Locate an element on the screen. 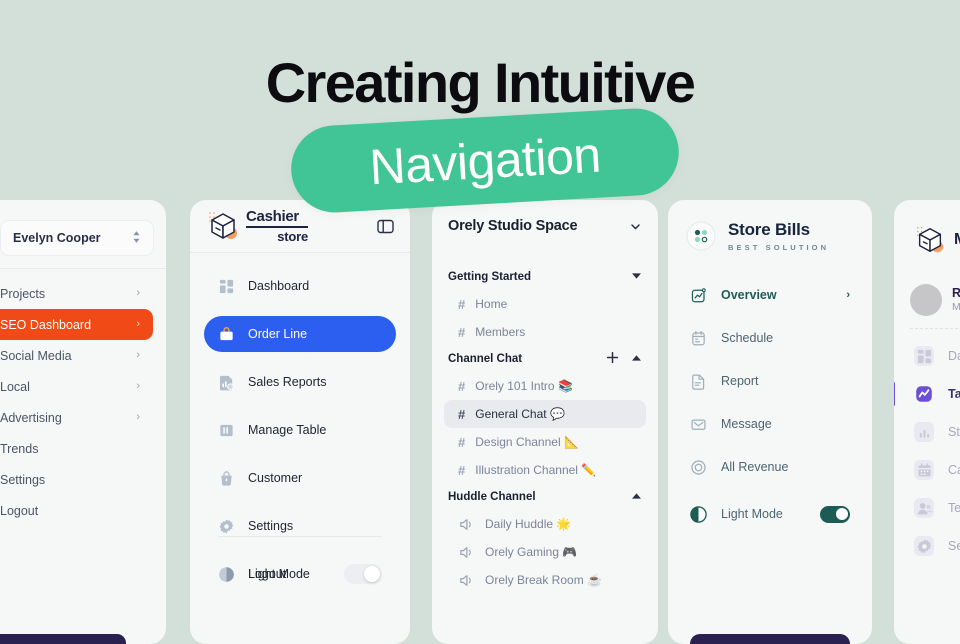  channel-item: # Members is located at coordinates (545, 332).